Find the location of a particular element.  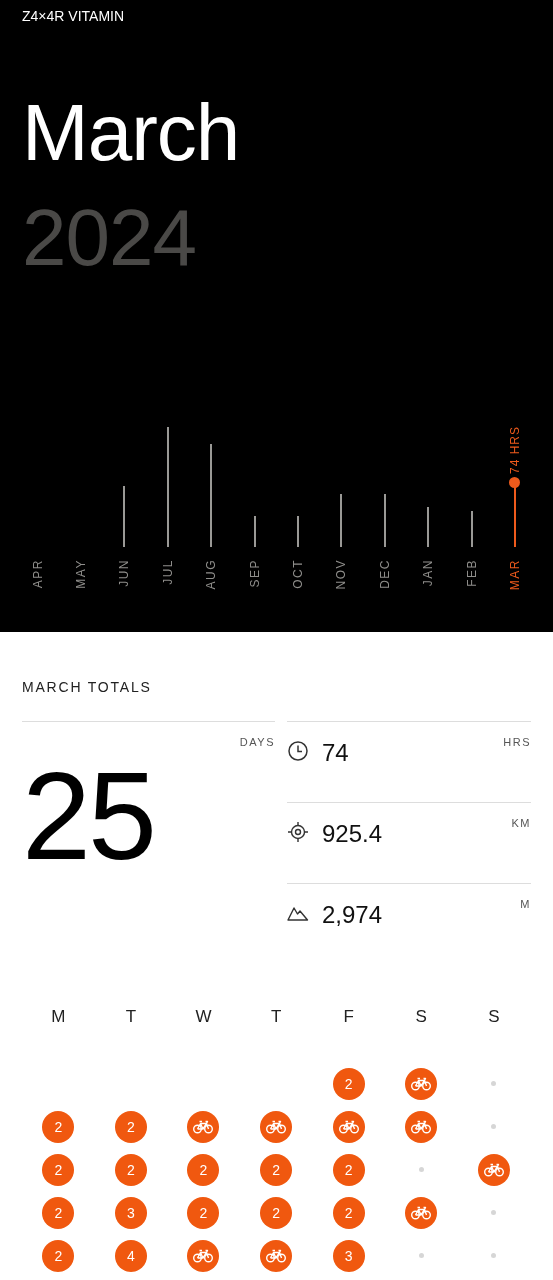

month-label: MAR is located at coordinates (515, 574).